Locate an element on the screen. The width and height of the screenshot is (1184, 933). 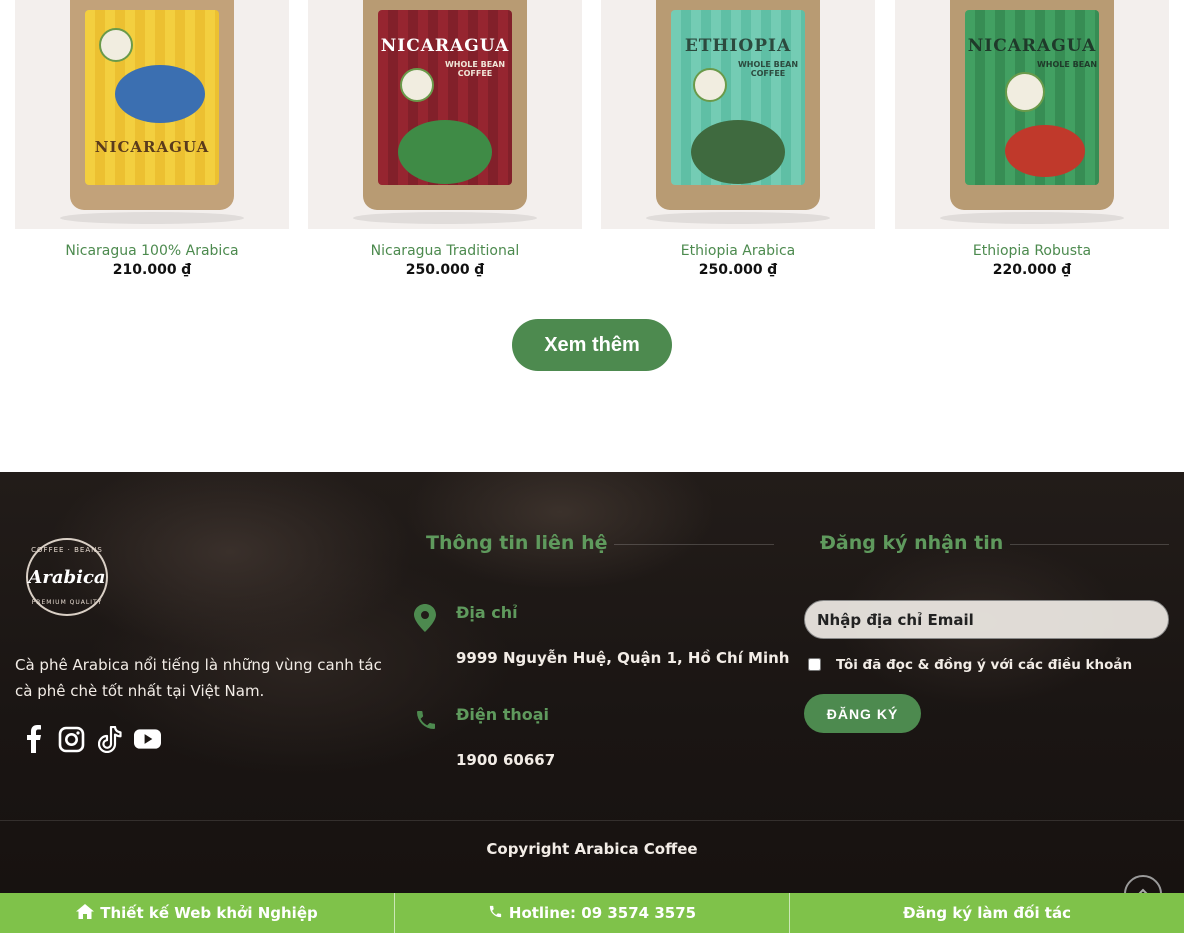
product-name: Nicaragua Traditional is located at coordinates (445, 251).